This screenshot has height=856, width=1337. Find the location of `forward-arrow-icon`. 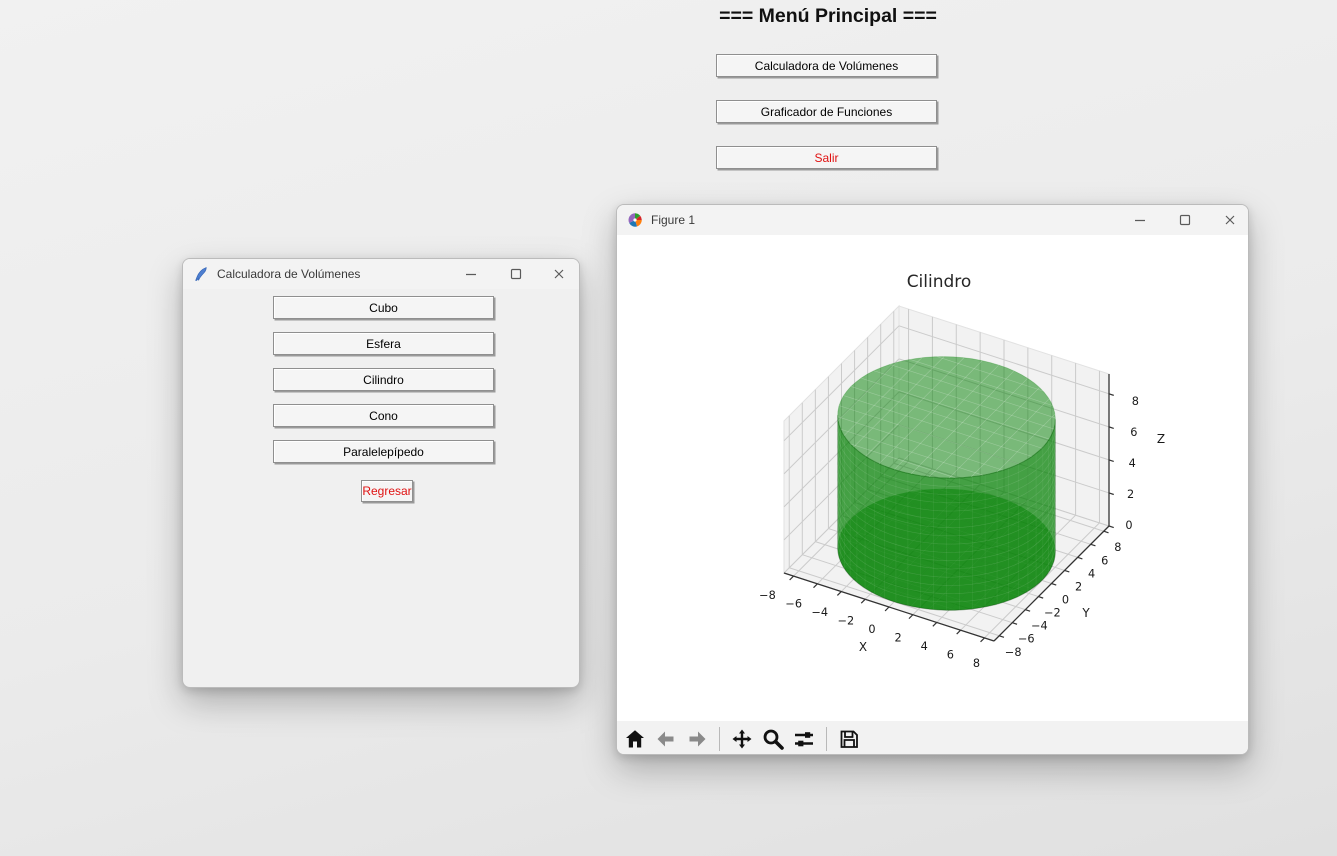

forward-arrow-icon is located at coordinates (697, 738).